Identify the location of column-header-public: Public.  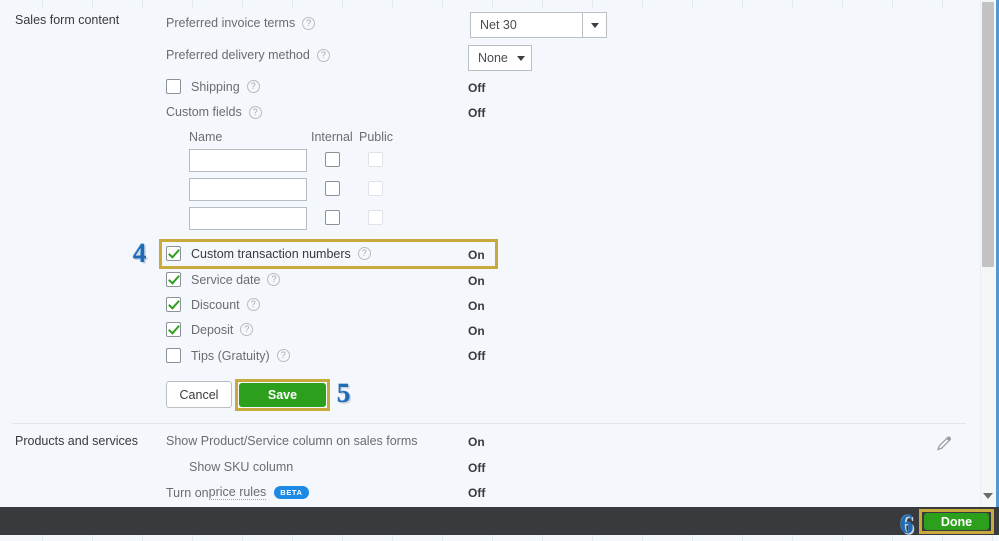
(376, 137).